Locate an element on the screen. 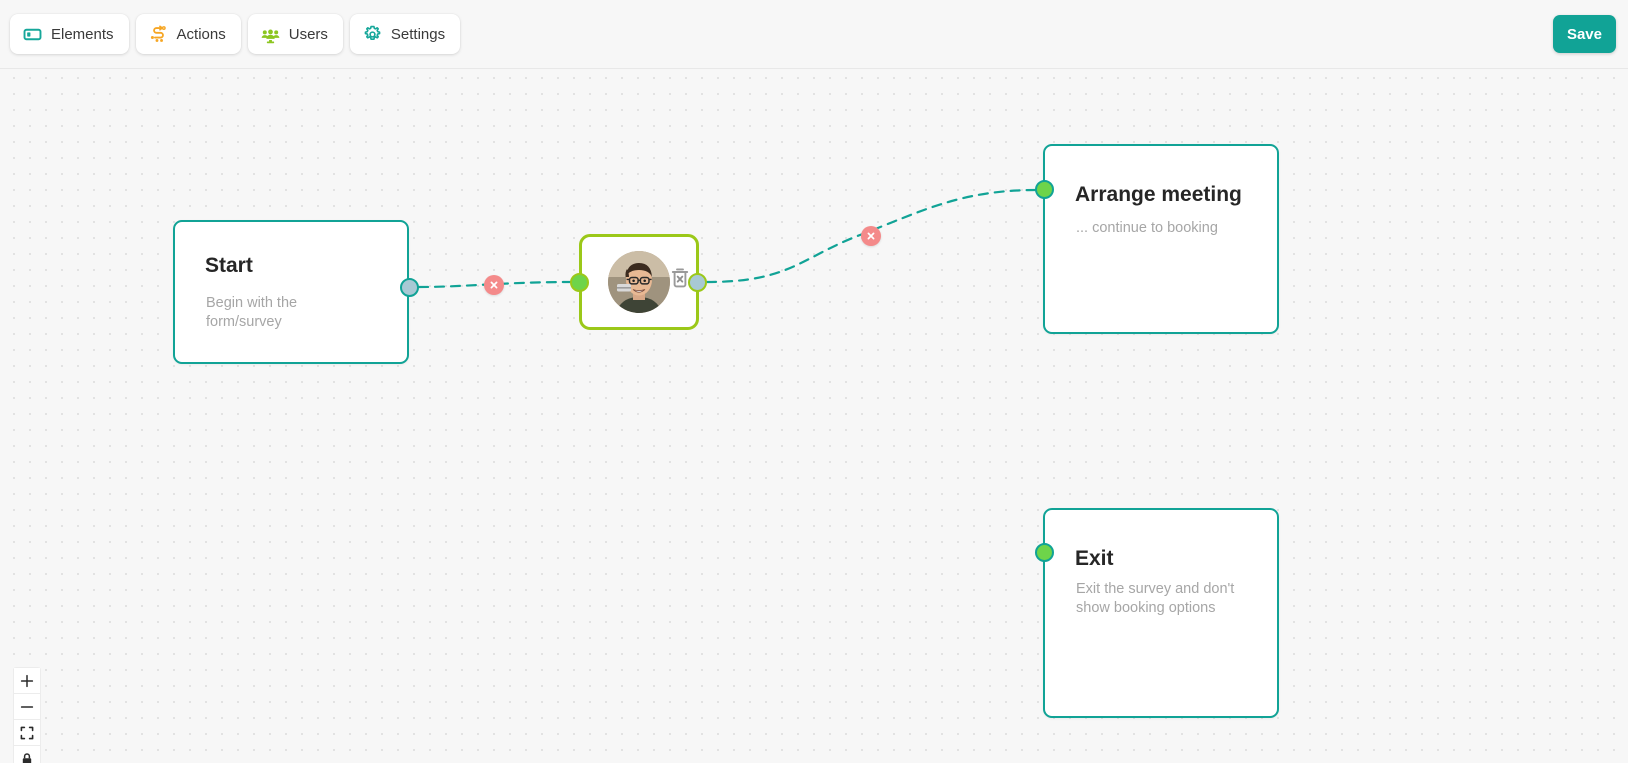 This screenshot has width=1628, height=763. zoom-in-icon is located at coordinates (27, 680).